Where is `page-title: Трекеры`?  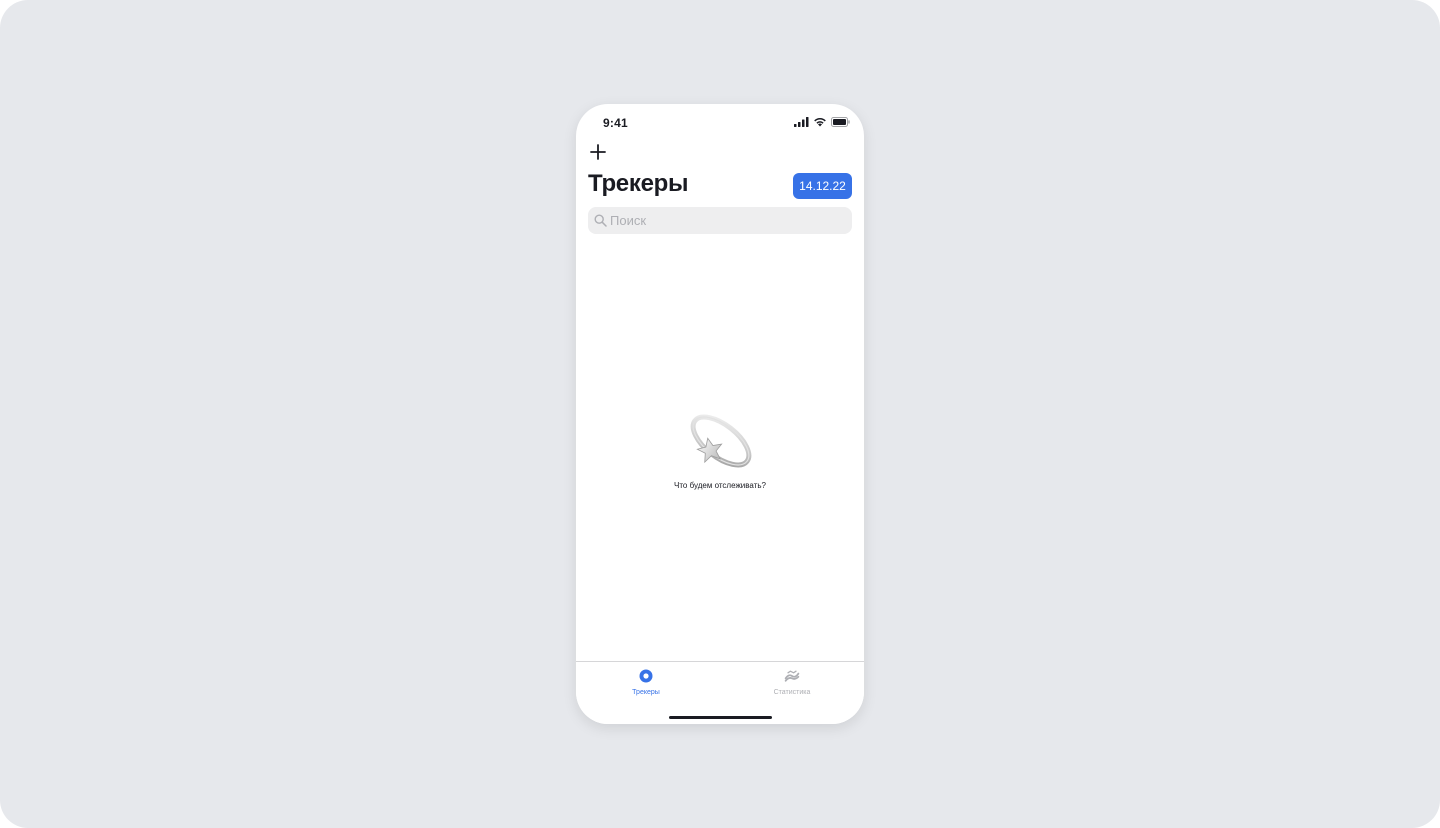
page-title: Трекеры is located at coordinates (638, 183).